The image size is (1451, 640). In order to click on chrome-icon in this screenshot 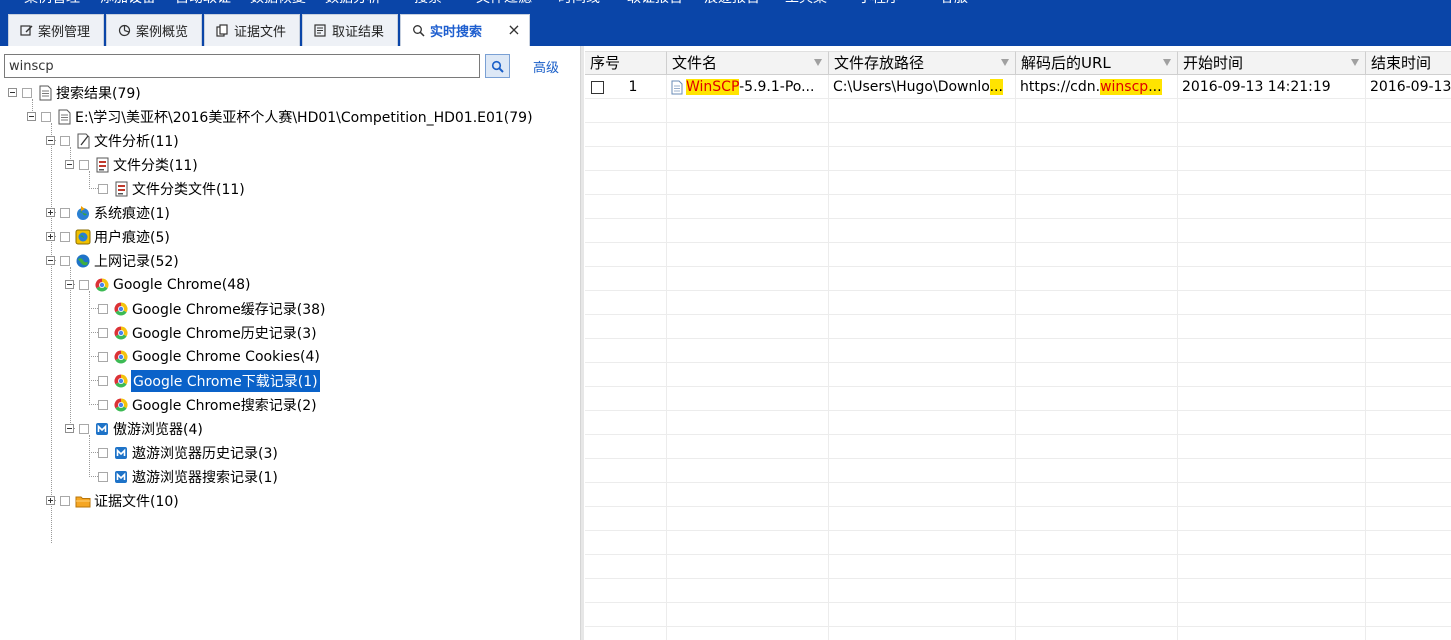, I will do `click(121, 309)`.